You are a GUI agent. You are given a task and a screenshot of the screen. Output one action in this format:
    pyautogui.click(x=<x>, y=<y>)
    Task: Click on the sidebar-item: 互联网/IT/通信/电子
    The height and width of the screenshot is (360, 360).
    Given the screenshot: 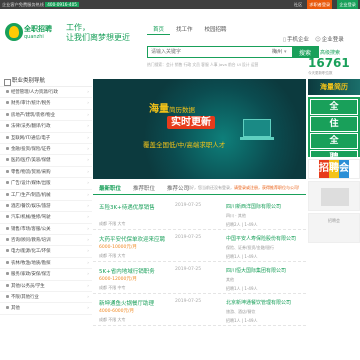 What is the action you would take?
    pyautogui.click(x=46, y=138)
    